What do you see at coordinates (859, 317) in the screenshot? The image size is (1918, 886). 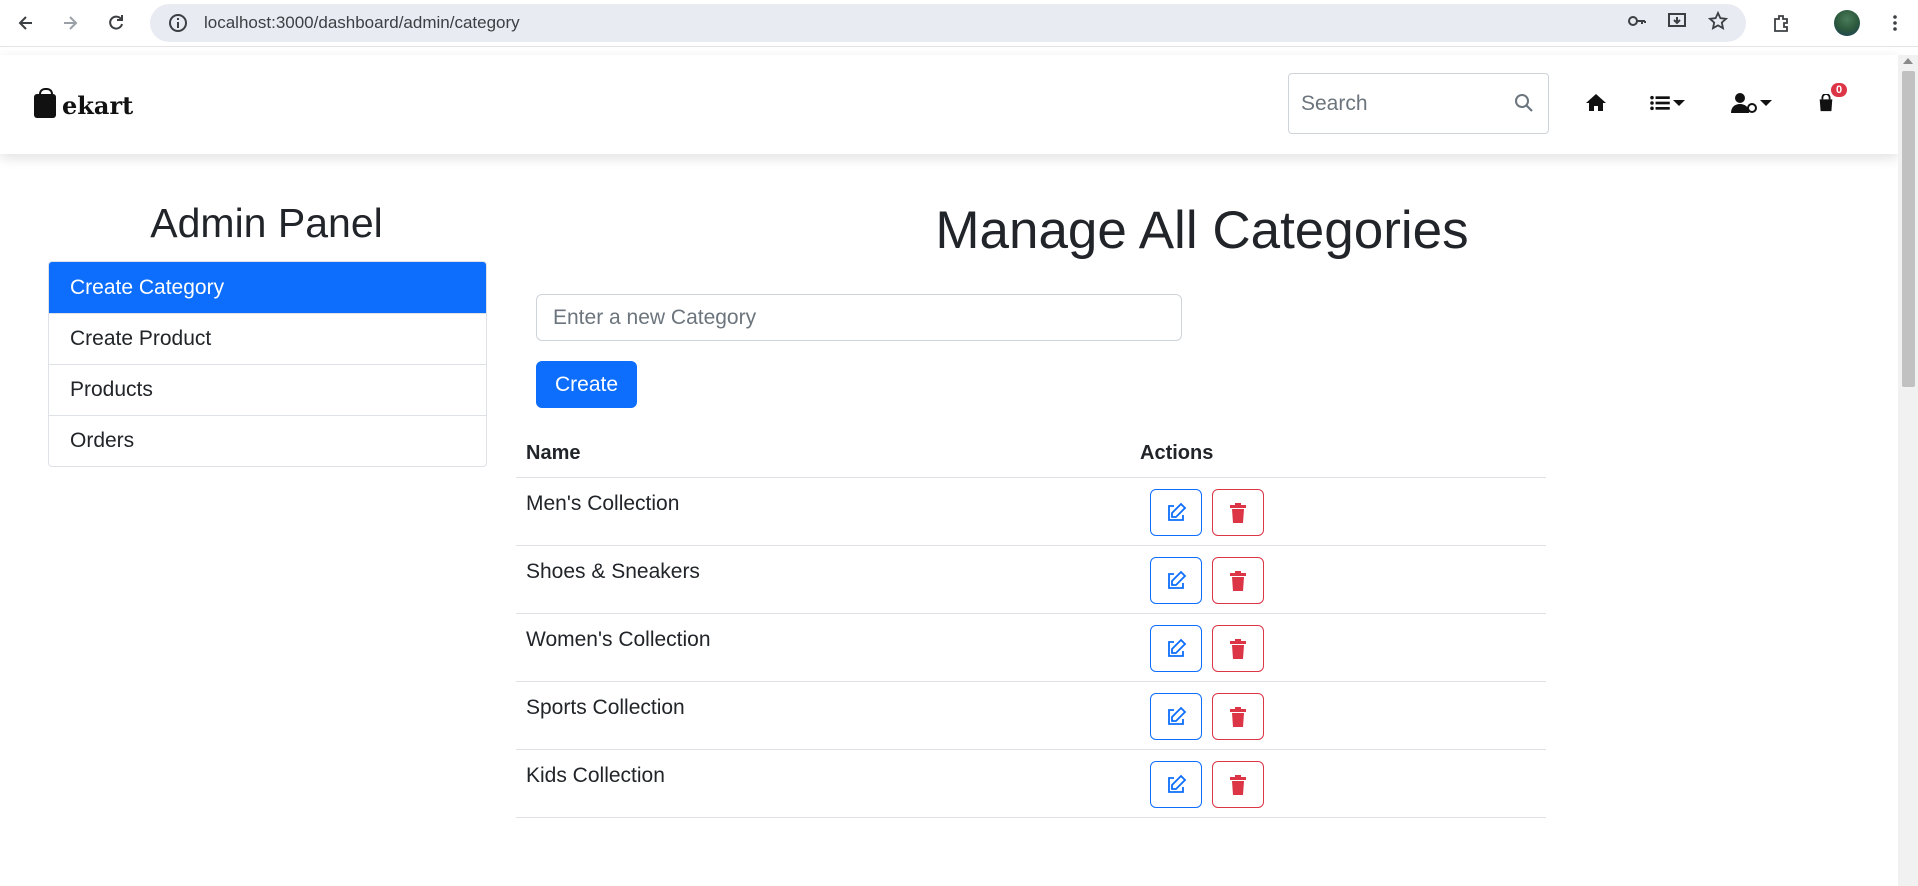 I see `category-name-input` at bounding box center [859, 317].